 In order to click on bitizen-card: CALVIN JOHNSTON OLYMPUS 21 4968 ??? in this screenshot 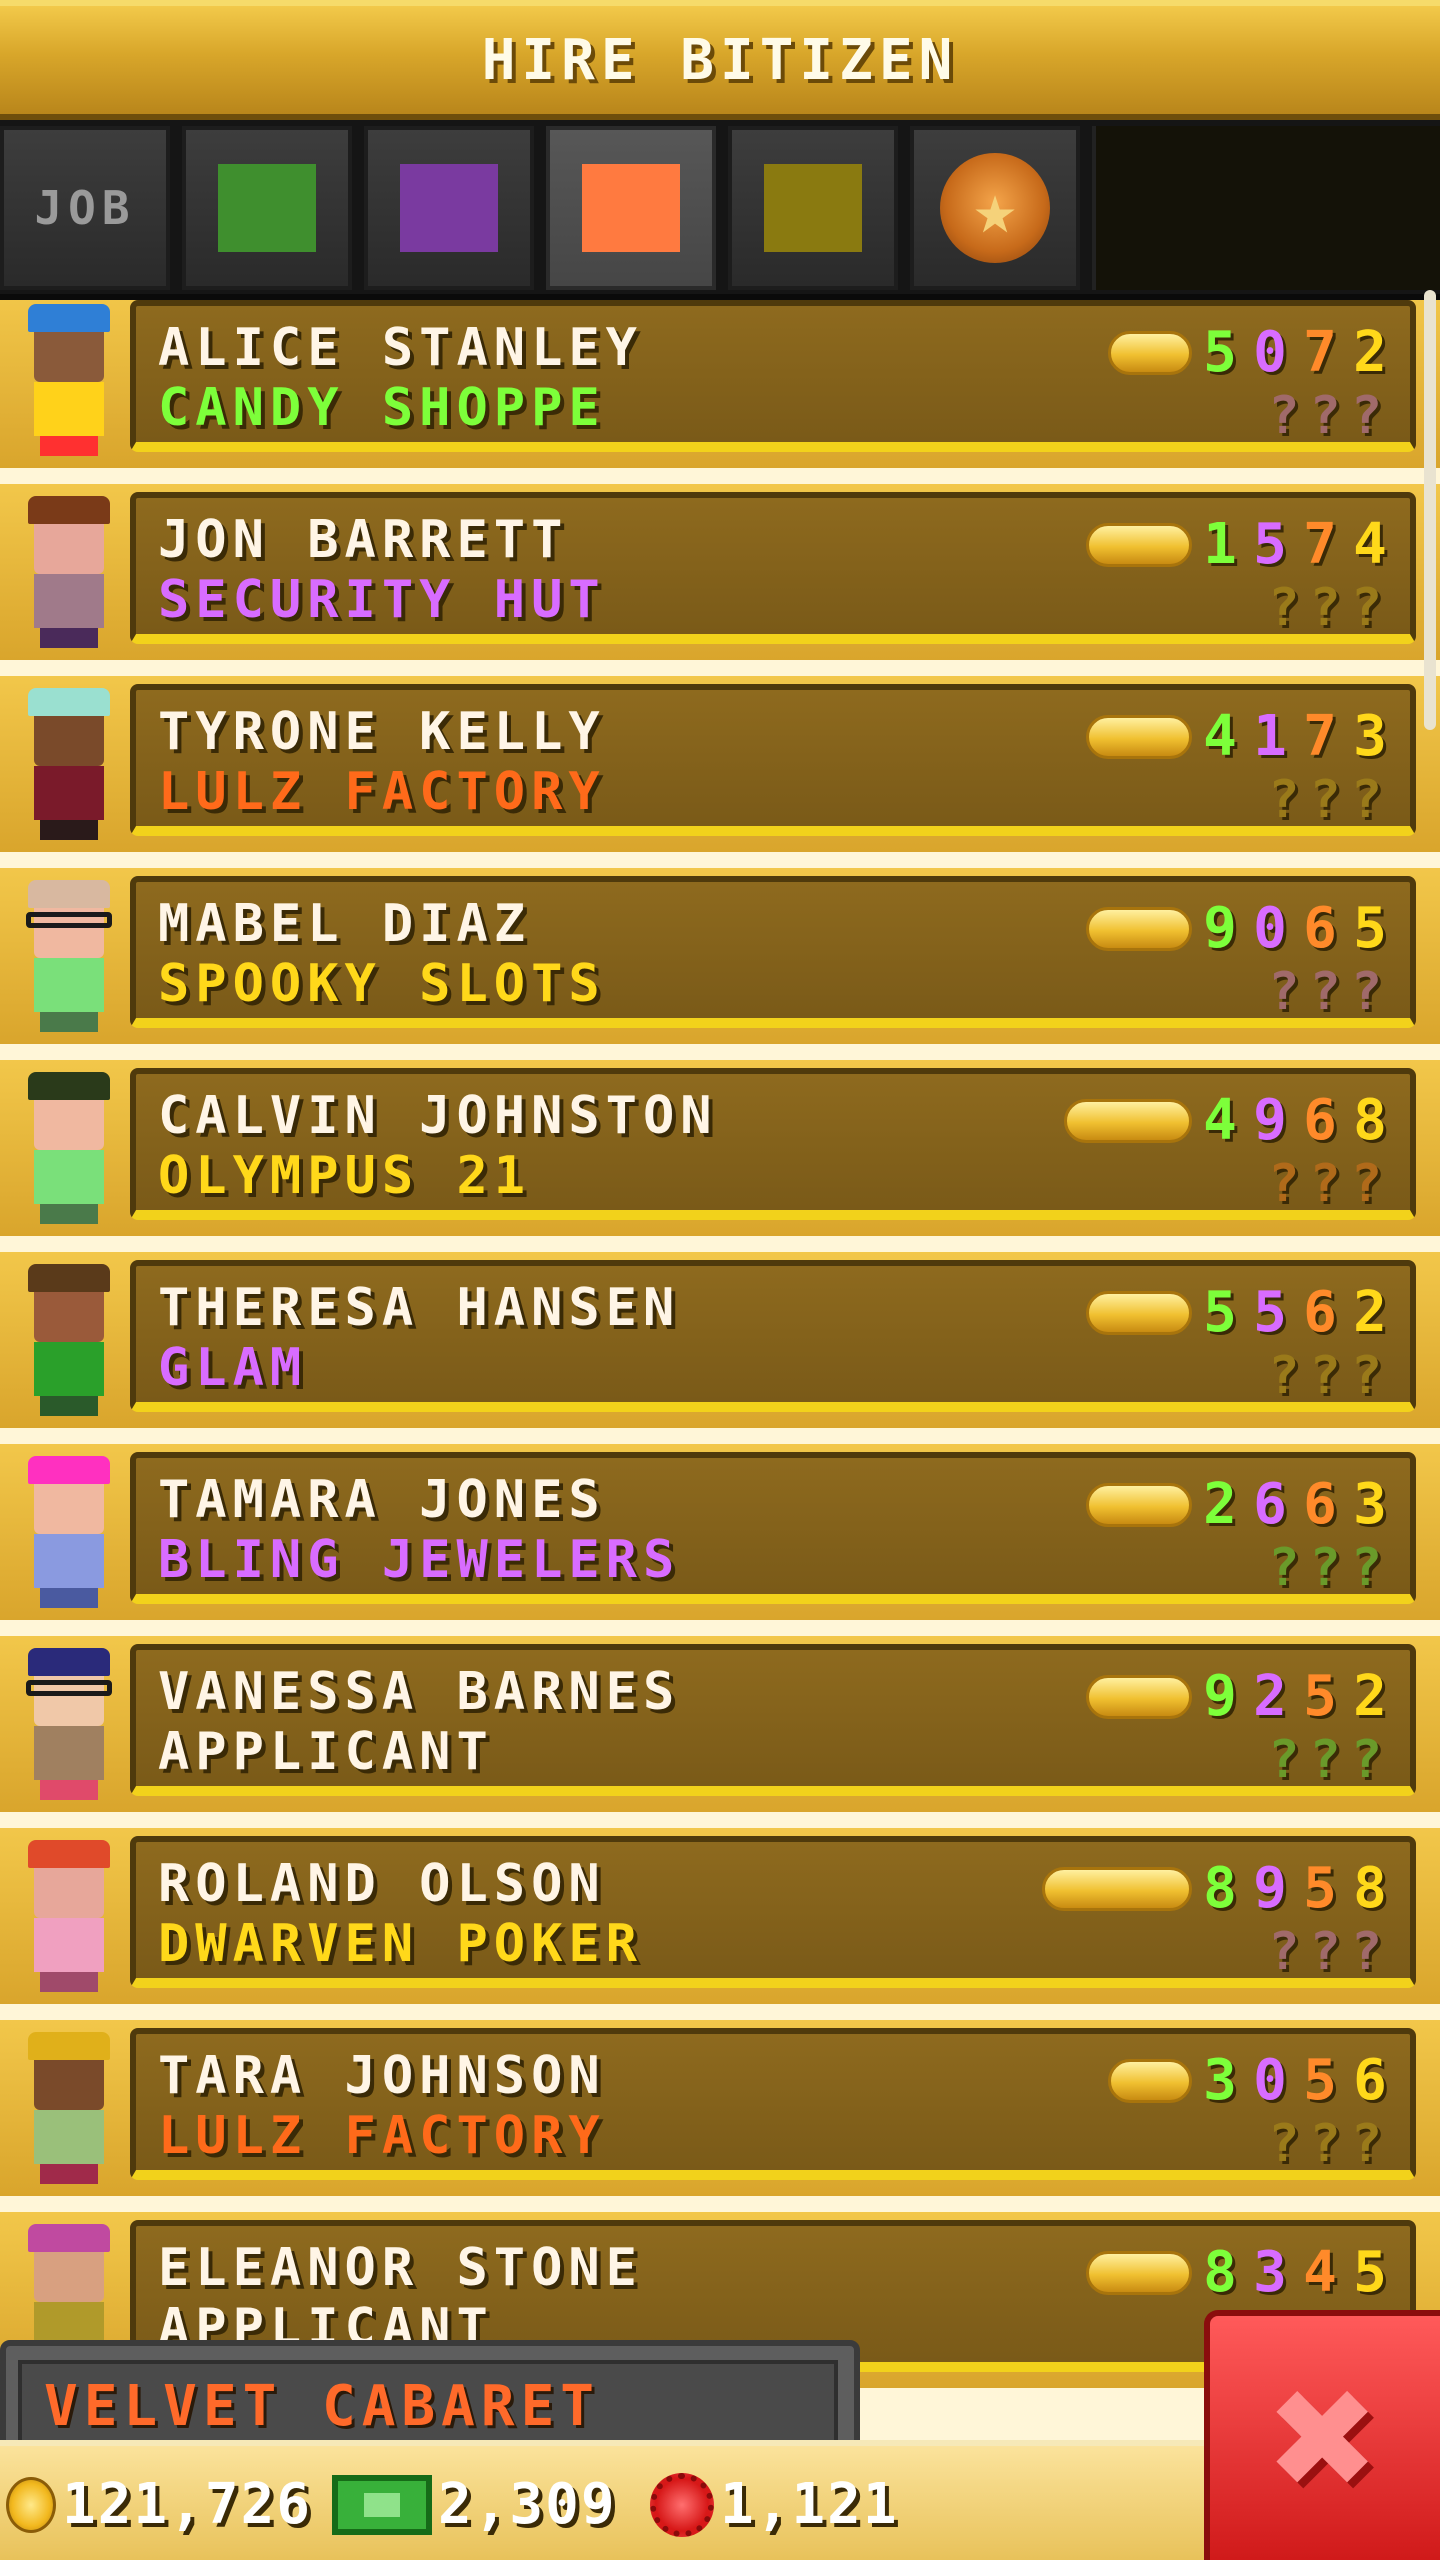, I will do `click(773, 1144)`.